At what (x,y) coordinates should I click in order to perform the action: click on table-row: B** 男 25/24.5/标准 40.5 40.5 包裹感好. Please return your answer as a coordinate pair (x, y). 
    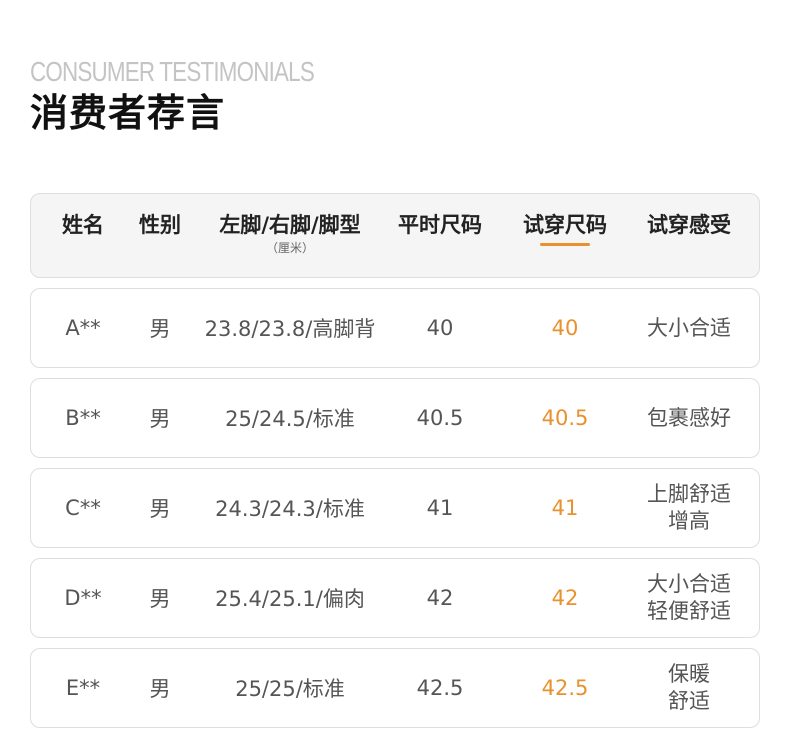
    Looking at the image, I should click on (395, 418).